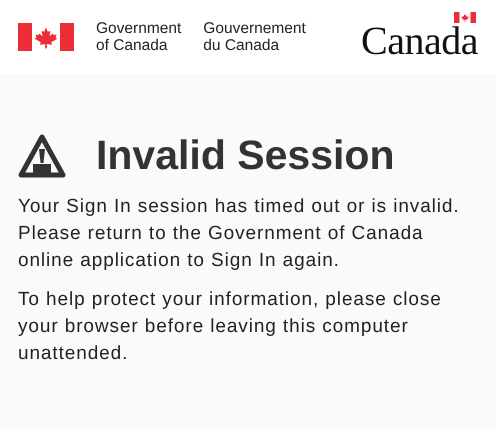 This screenshot has width=496, height=428. Describe the element at coordinates (254, 37) in the screenshot. I see `government-name-french: Gouvernement du Canada` at that location.